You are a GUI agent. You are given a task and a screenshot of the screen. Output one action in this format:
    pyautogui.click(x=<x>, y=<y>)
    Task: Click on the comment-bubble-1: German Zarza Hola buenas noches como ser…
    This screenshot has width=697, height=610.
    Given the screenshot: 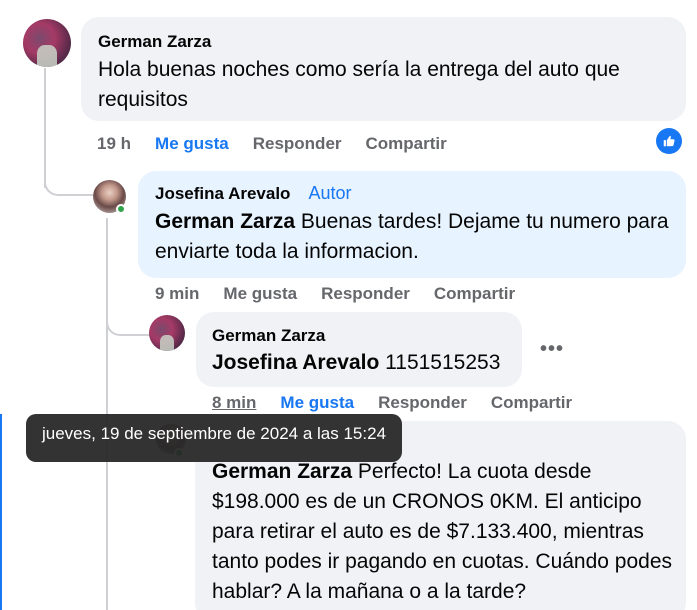 What is the action you would take?
    pyautogui.click(x=383, y=69)
    